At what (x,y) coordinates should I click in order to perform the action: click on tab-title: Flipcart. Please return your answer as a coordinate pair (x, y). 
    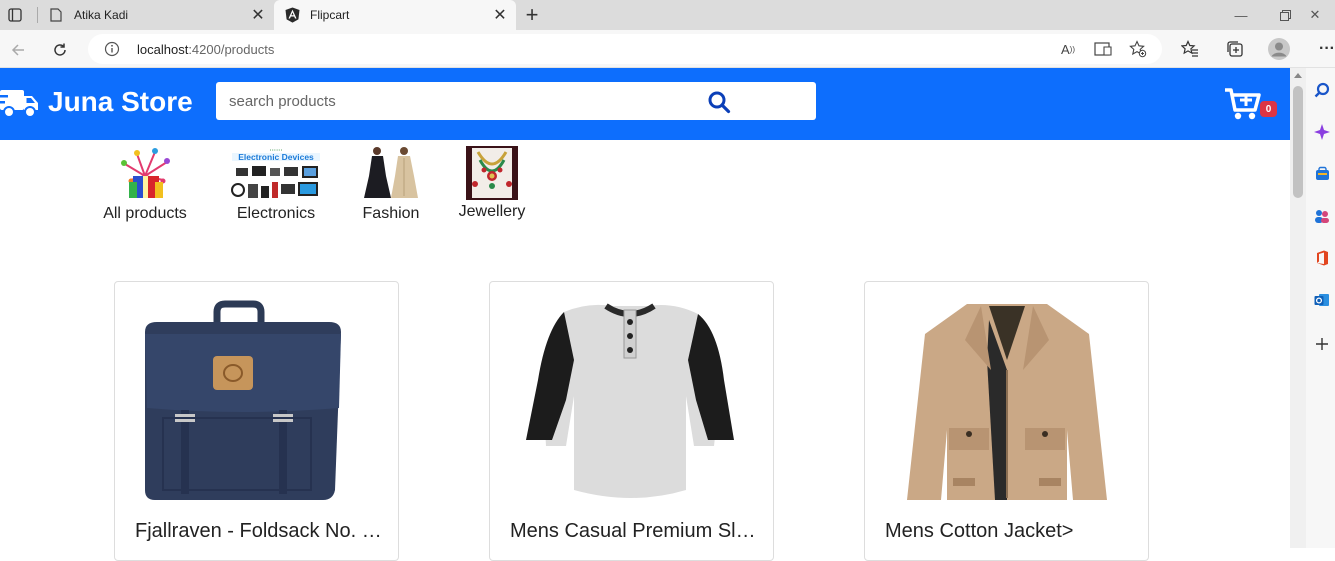
    Looking at the image, I should click on (330, 15).